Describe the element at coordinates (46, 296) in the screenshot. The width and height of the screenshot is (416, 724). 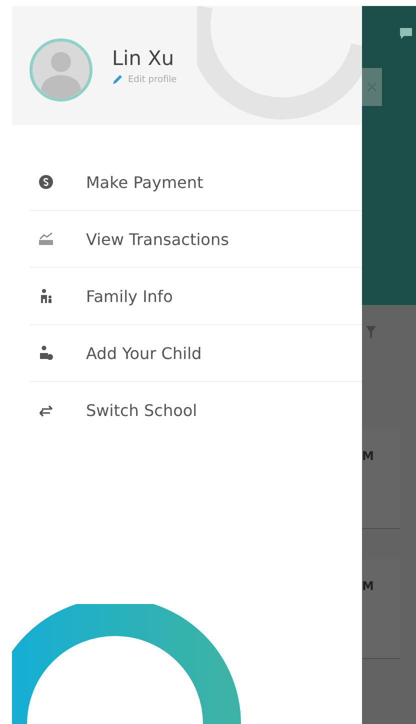
I see `family-icon` at that location.